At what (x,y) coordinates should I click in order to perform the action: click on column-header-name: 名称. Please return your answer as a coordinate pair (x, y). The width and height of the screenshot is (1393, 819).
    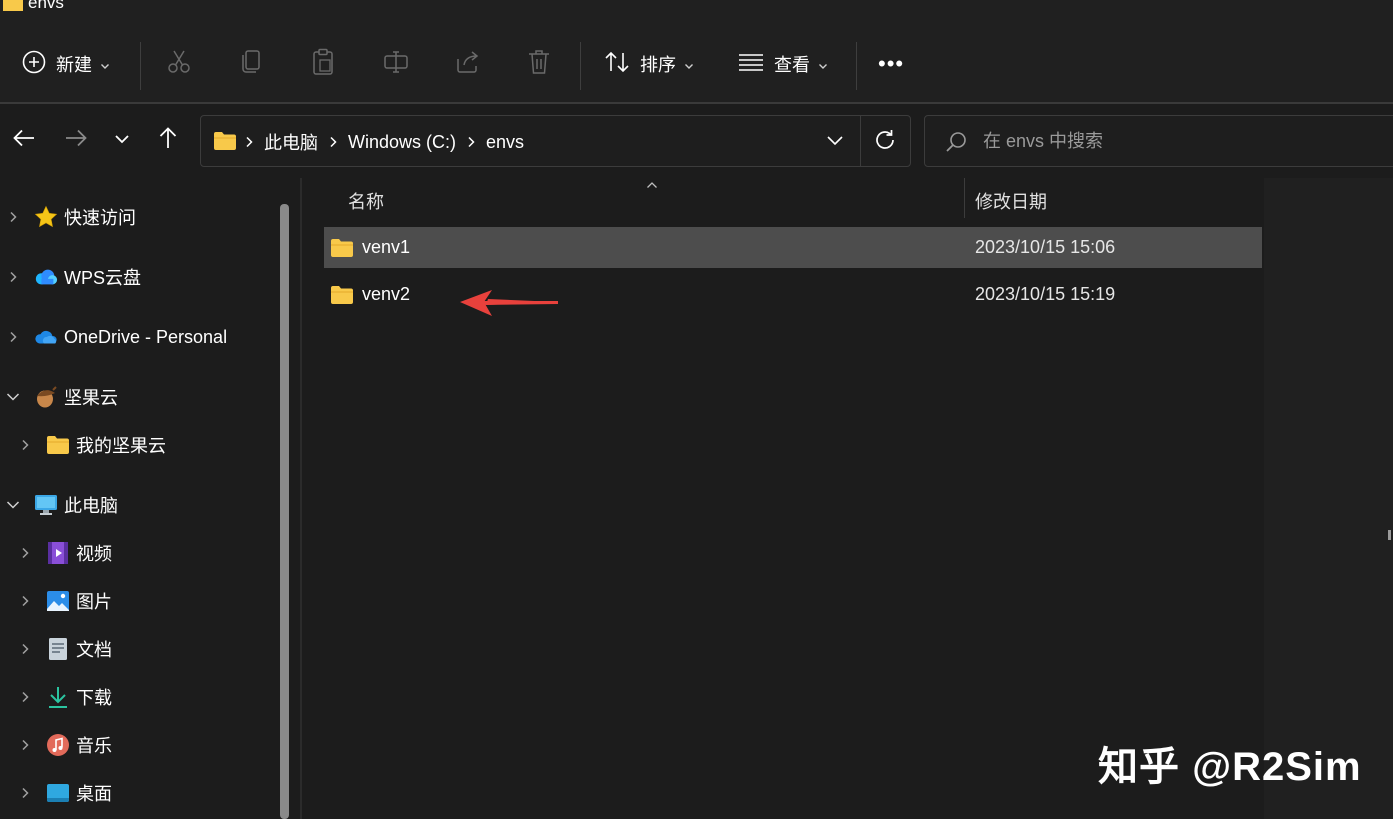
    Looking at the image, I should click on (366, 201).